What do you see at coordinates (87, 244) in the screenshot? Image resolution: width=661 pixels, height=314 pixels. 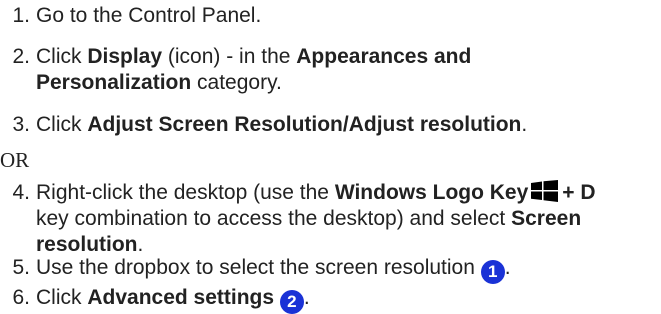 I see `resolution-term: resolution` at bounding box center [87, 244].